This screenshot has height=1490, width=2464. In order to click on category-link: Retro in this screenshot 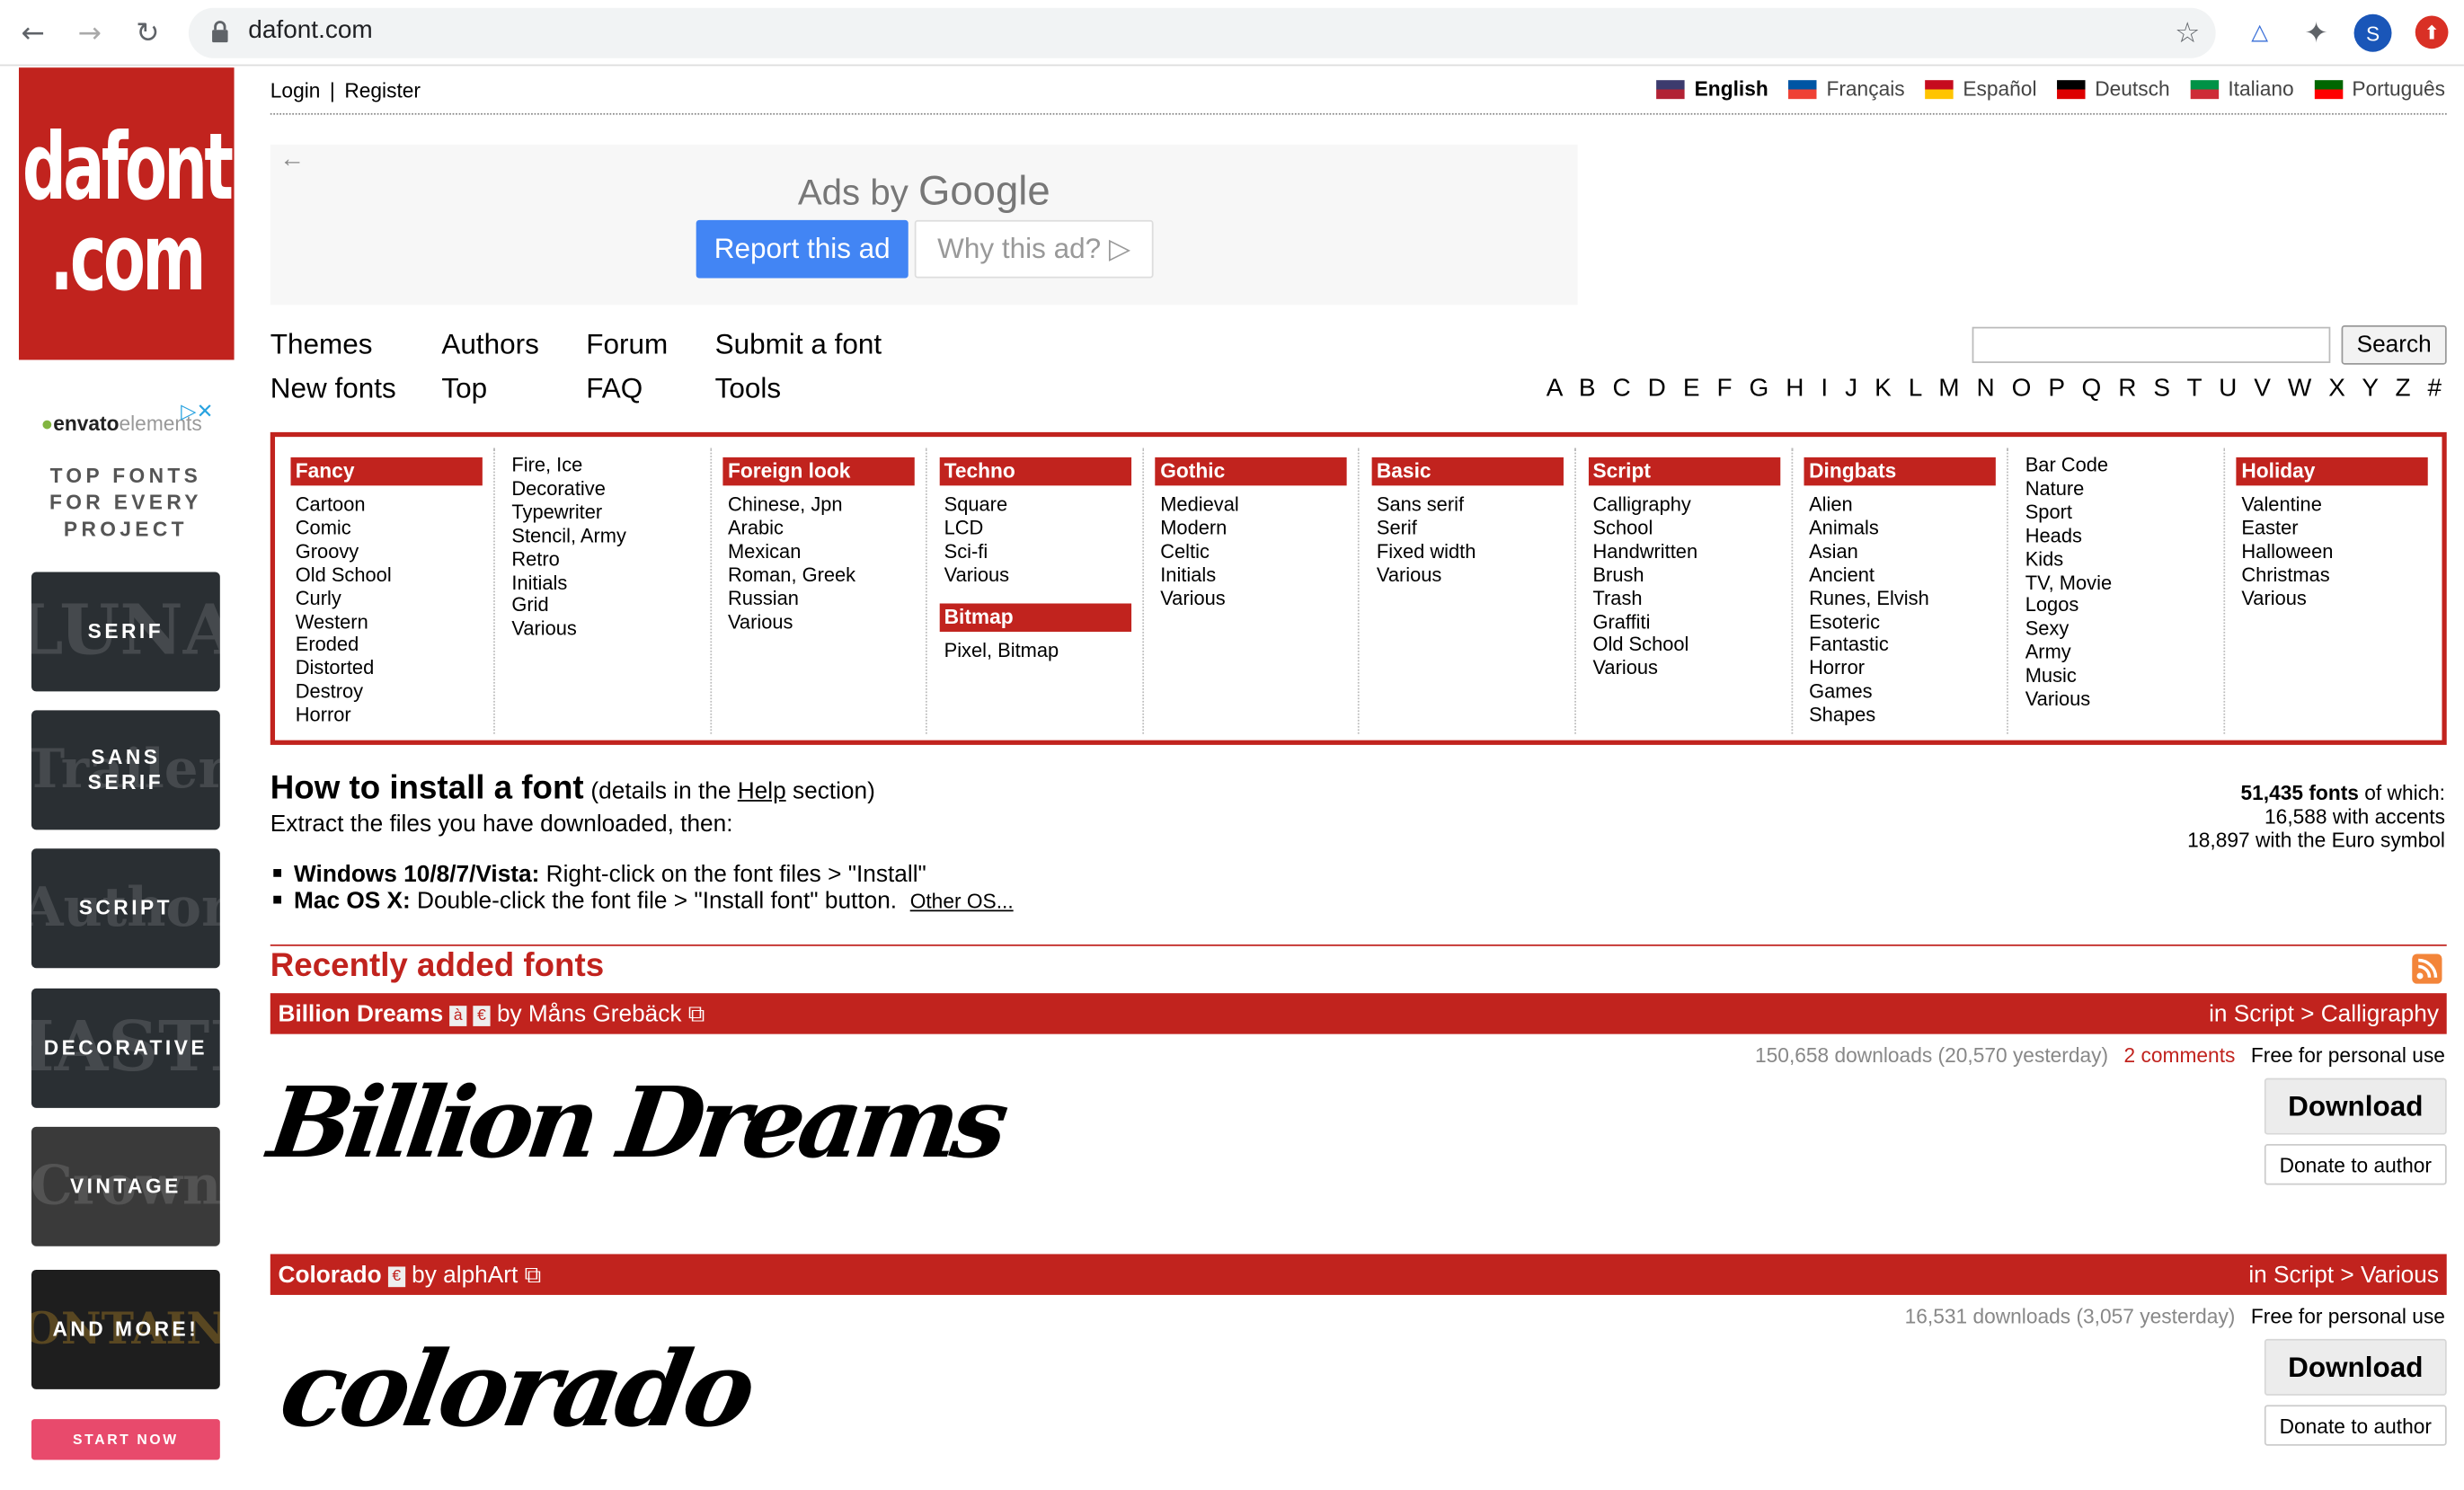, I will do `click(610, 560)`.